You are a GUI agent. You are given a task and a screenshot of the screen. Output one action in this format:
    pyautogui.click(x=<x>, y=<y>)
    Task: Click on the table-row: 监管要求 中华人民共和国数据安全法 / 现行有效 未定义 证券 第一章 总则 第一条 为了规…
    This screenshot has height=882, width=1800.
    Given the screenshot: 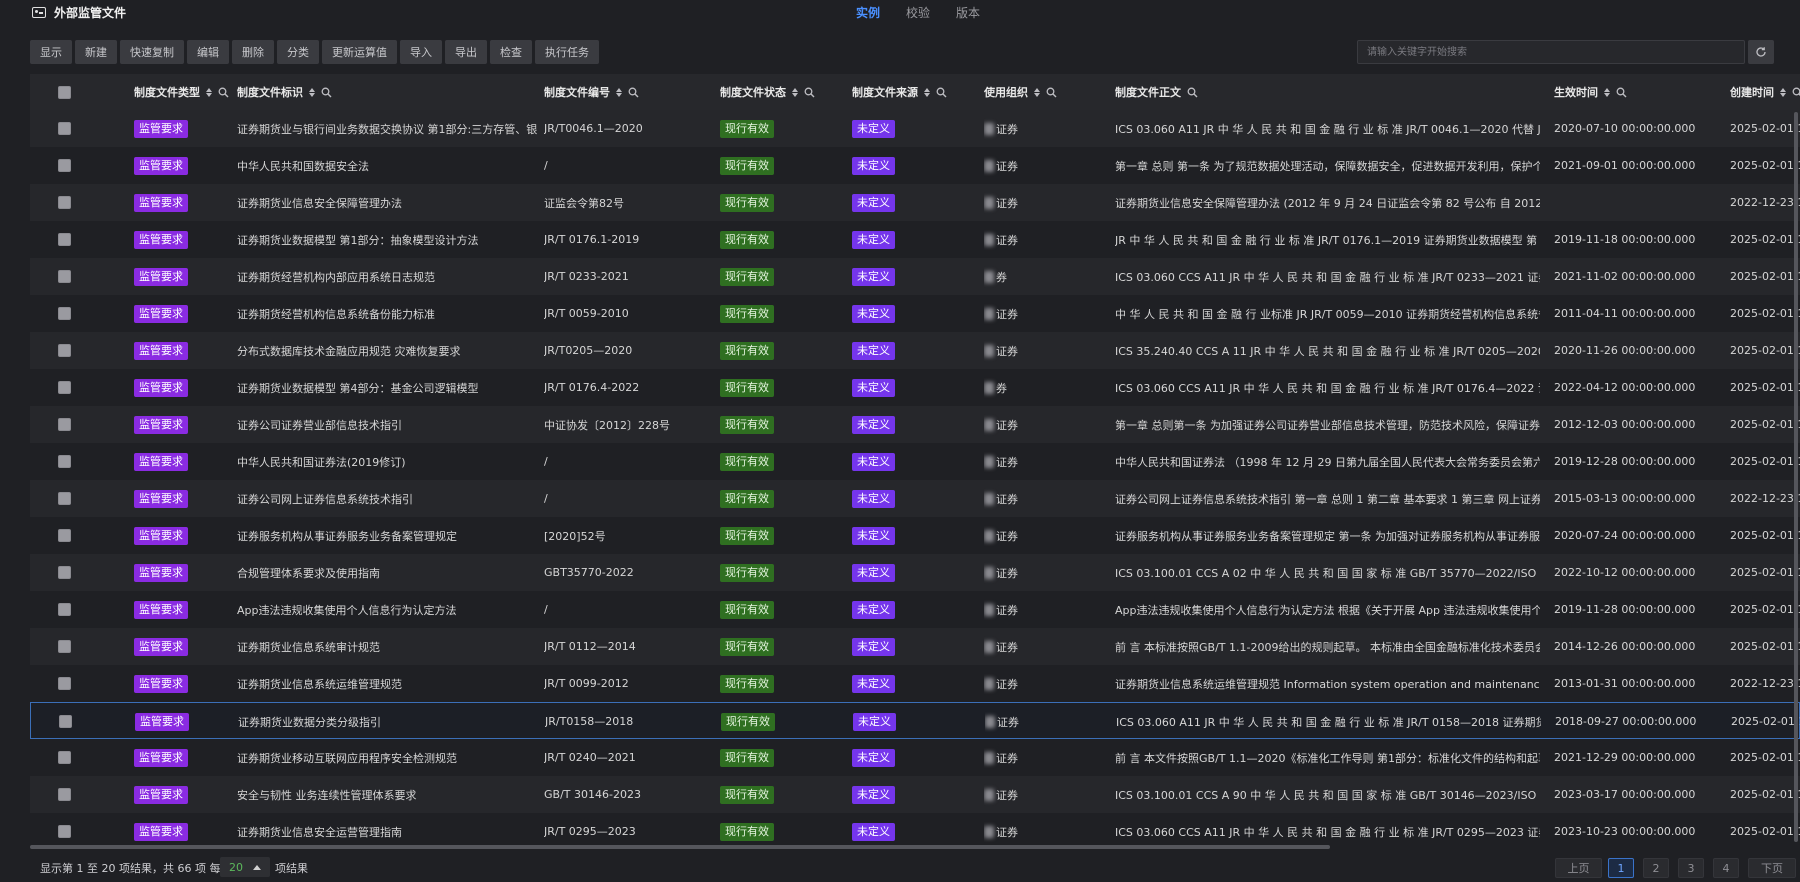 What is the action you would take?
    pyautogui.click(x=915, y=165)
    